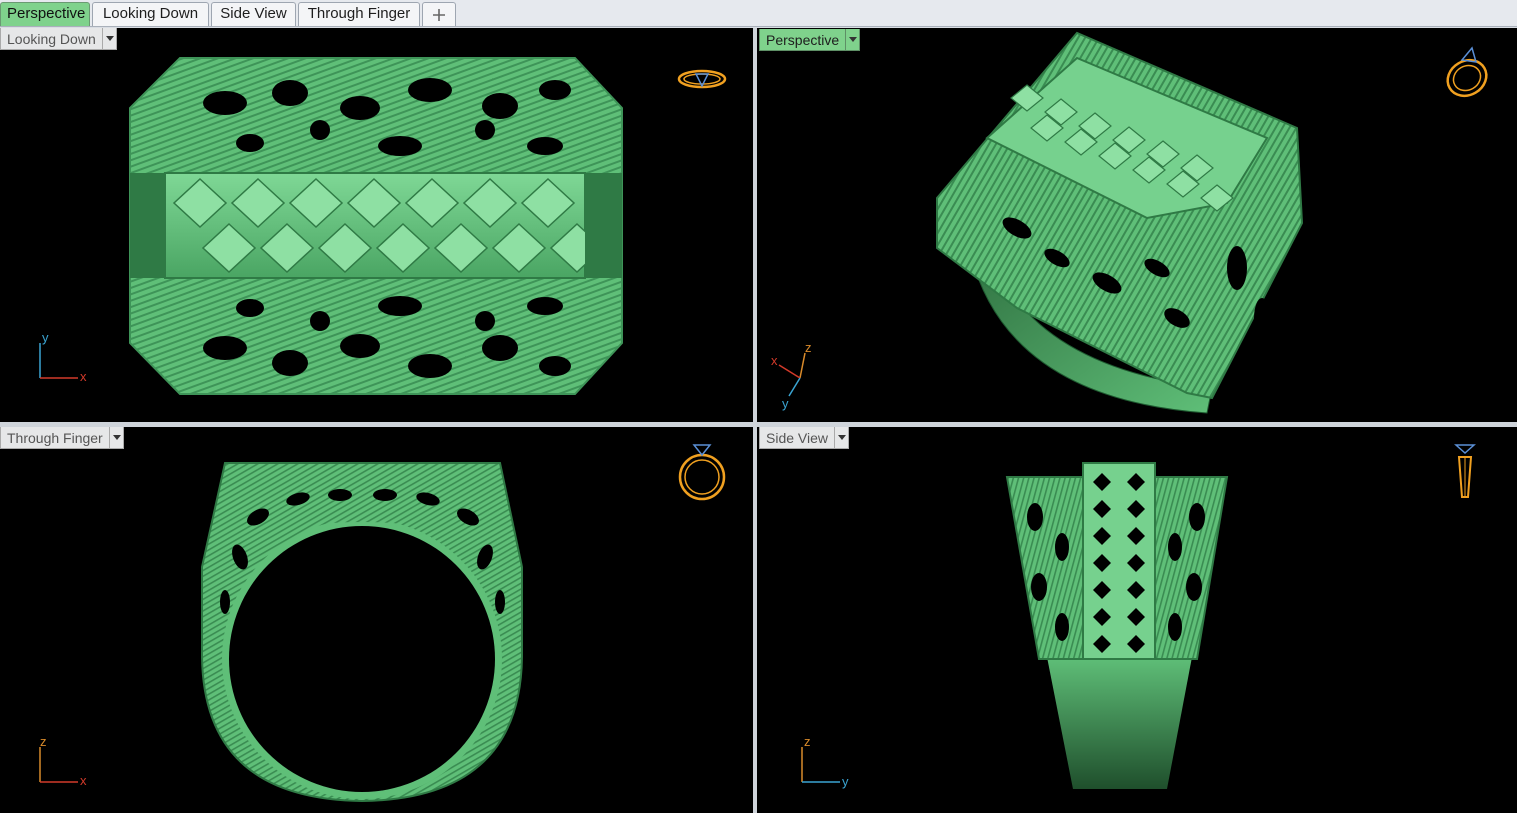 The height and width of the screenshot is (813, 1517). I want to click on viewport-title: Through Finger, so click(55, 438).